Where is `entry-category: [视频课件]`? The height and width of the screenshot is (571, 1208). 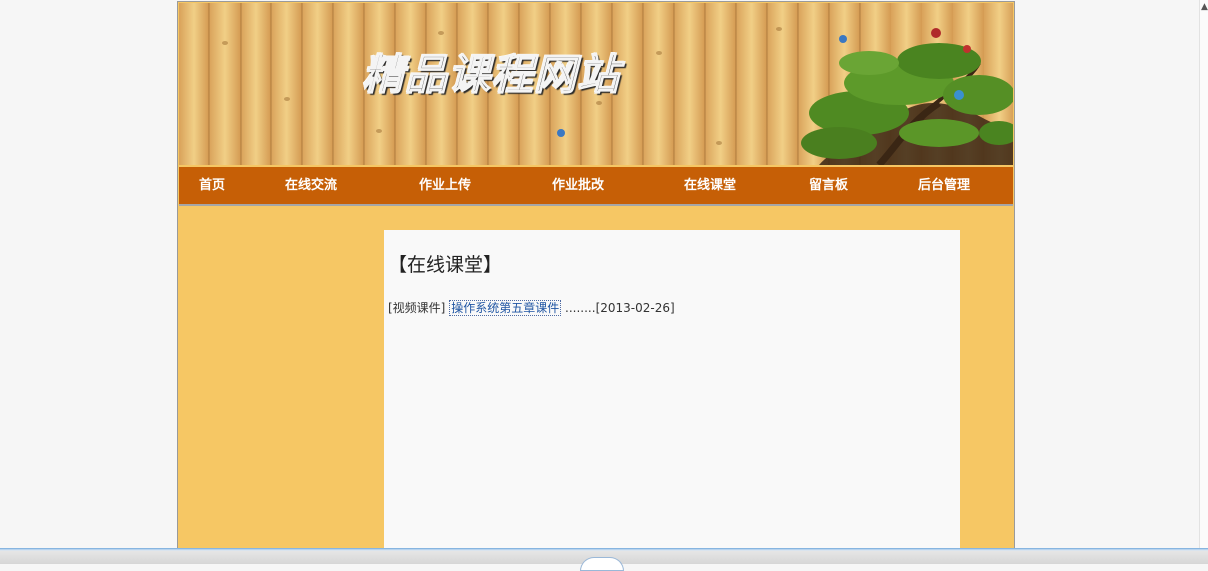
entry-category: [视频课件] is located at coordinates (417, 308).